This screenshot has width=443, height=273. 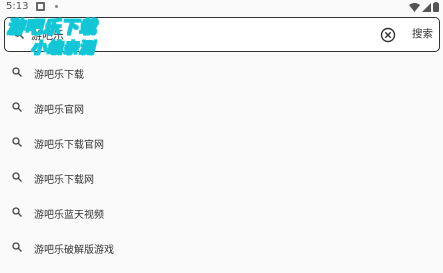 What do you see at coordinates (59, 75) in the screenshot?
I see `suggestion-label: 游吧乐下载` at bounding box center [59, 75].